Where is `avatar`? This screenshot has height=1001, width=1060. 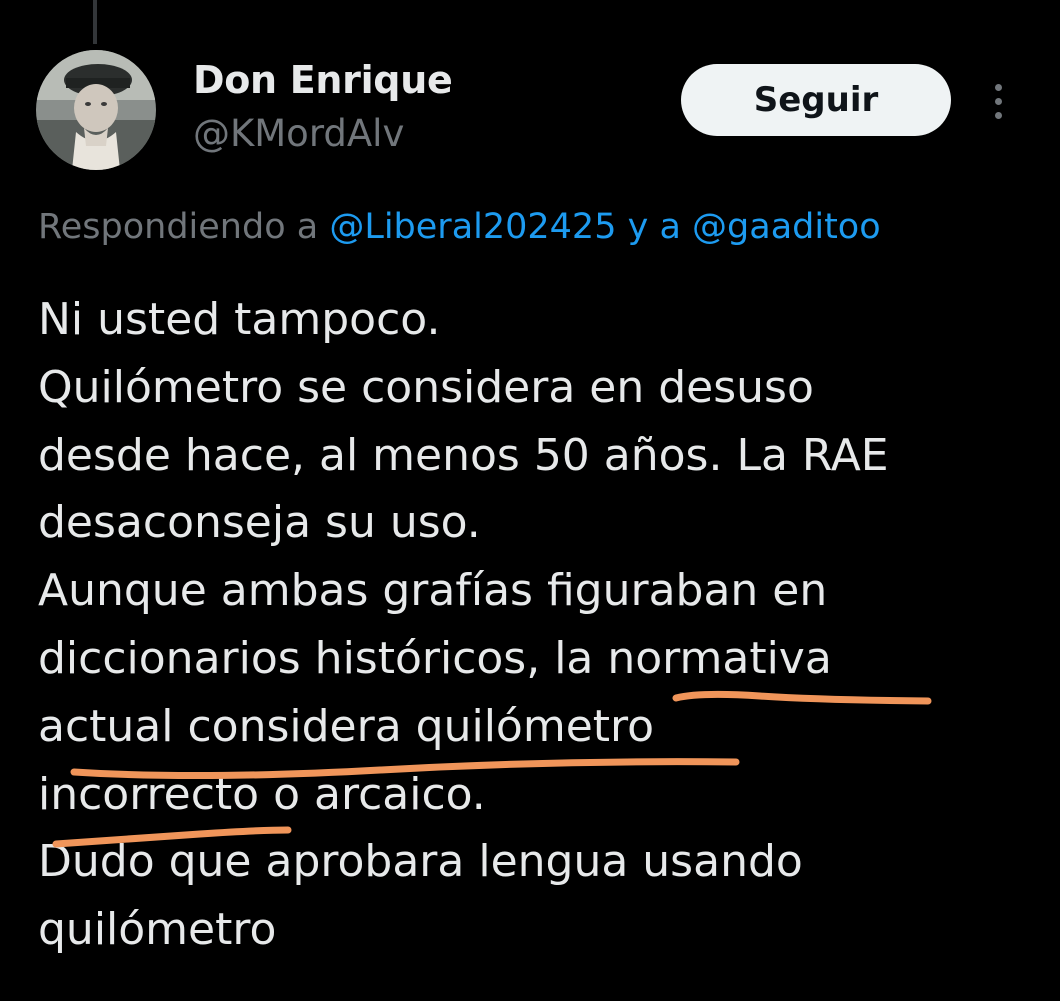
avatar is located at coordinates (96, 110).